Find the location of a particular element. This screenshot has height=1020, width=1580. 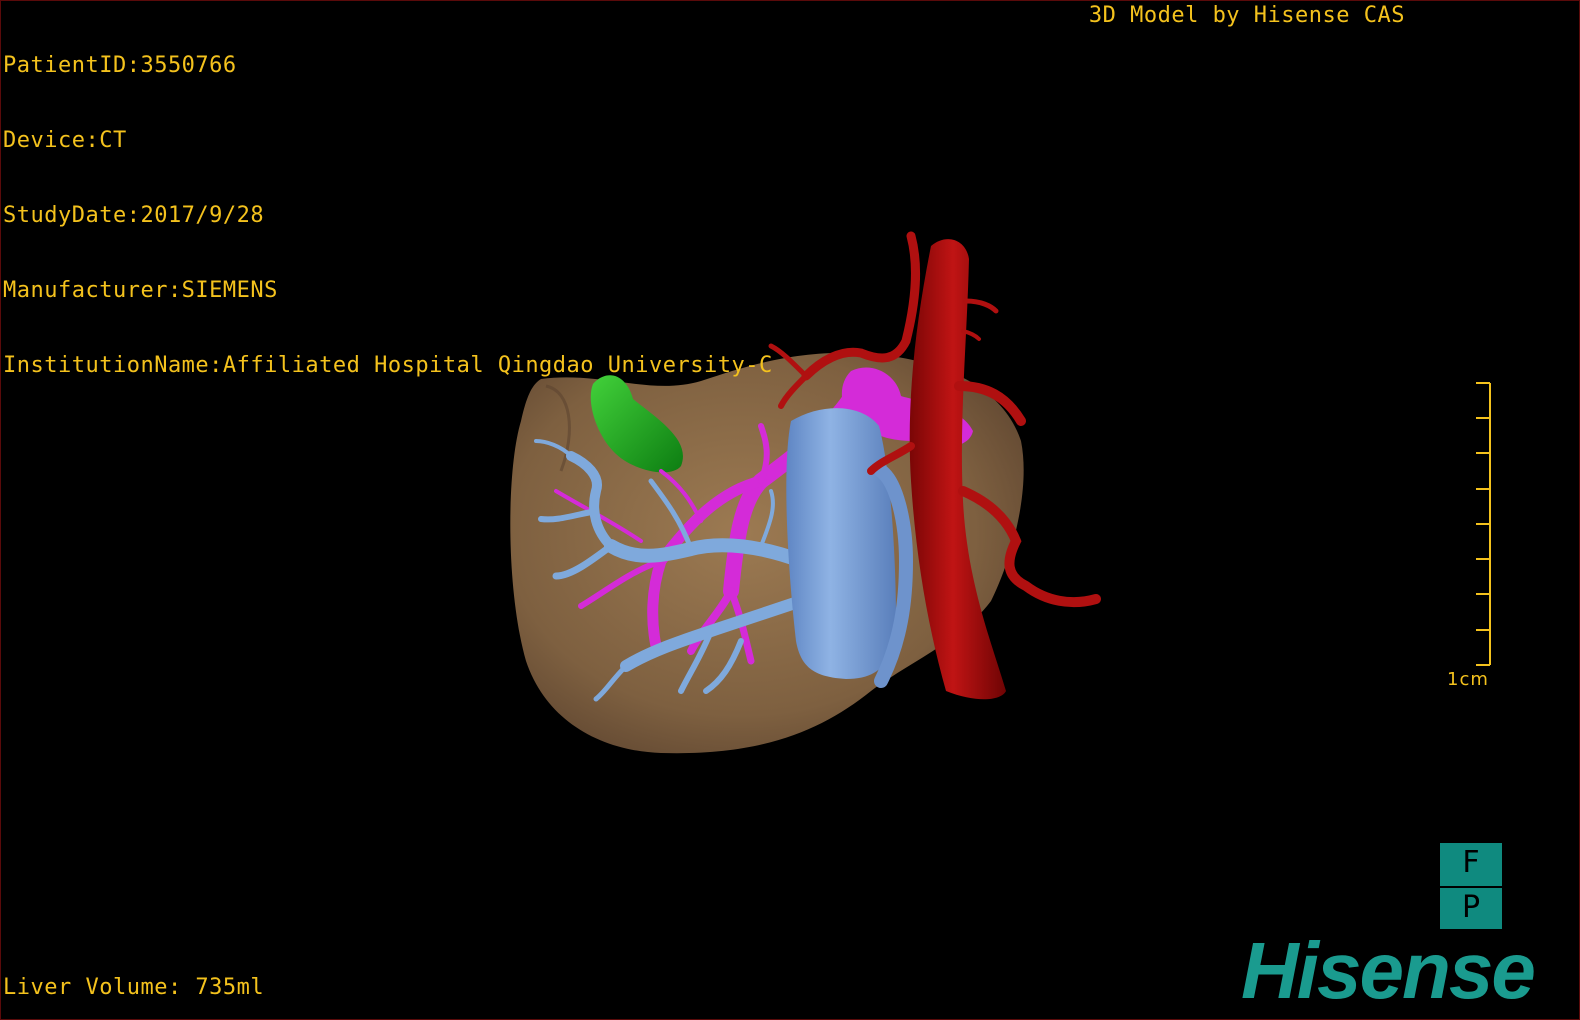

liver-volume-text: Liver Volume: 735ml is located at coordinates (134, 987).